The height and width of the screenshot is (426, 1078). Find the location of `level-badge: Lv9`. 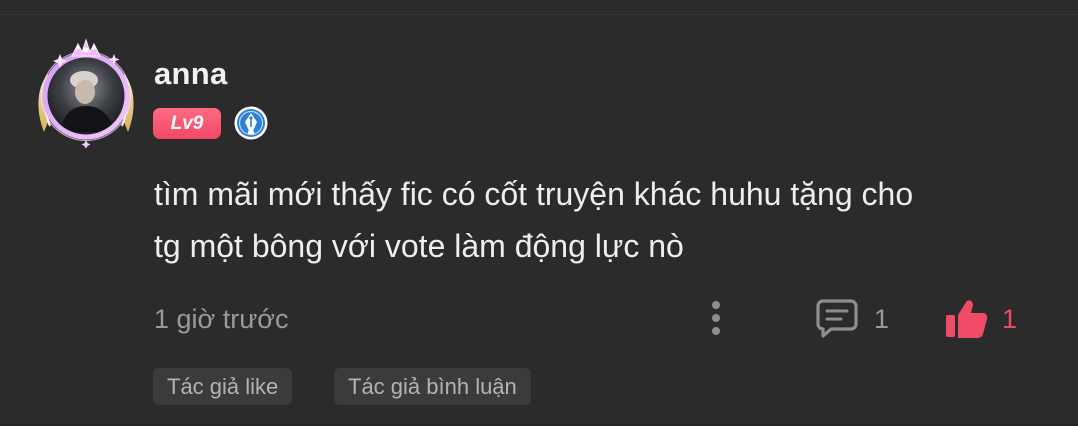

level-badge: Lv9 is located at coordinates (187, 123).